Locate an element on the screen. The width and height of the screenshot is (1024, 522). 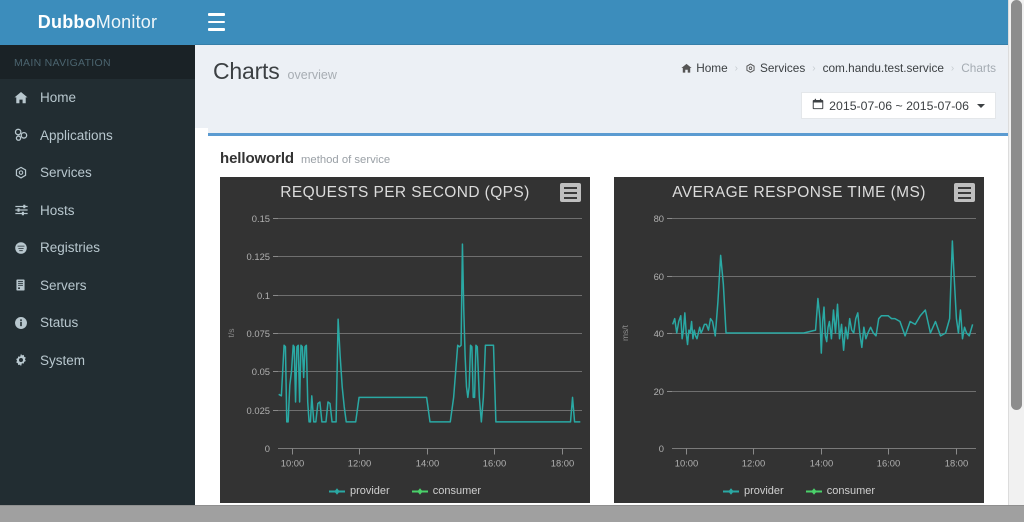
breadcrumb-label: com.handu.test.service is located at coordinates (883, 68).